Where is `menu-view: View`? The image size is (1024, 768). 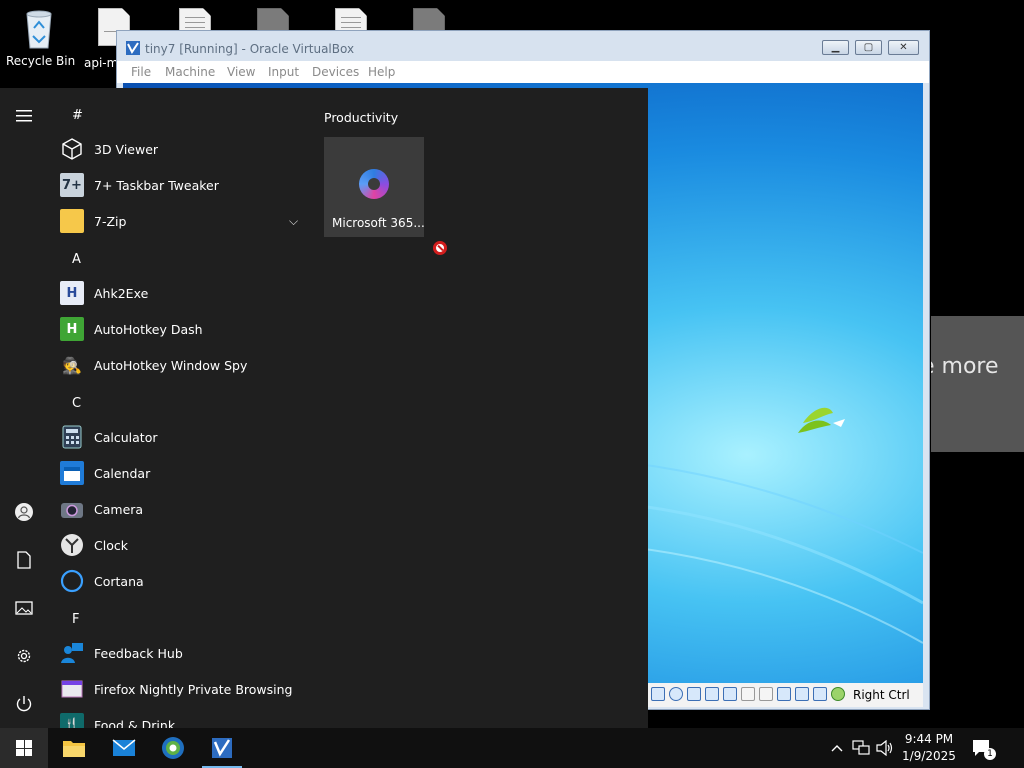
menu-view: View is located at coordinates (241, 72).